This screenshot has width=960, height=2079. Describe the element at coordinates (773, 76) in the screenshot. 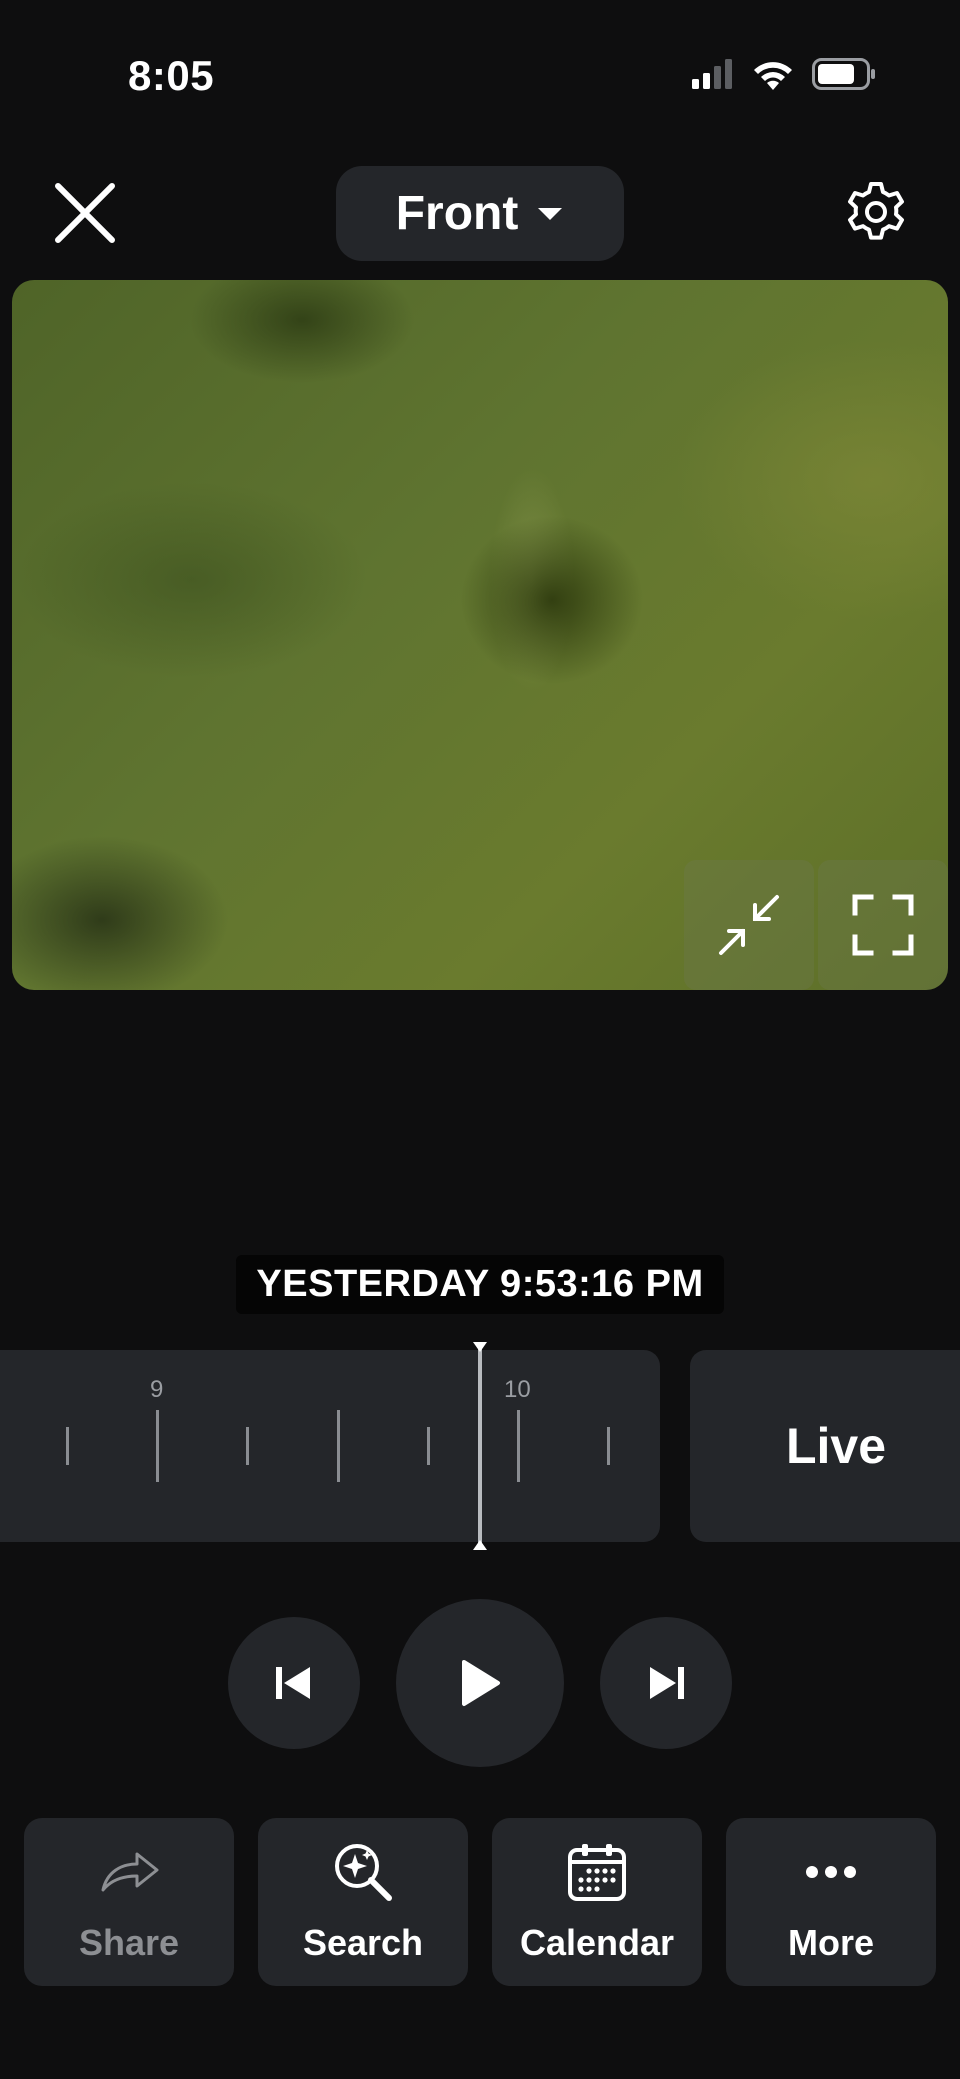

I see `wifi-icon` at that location.